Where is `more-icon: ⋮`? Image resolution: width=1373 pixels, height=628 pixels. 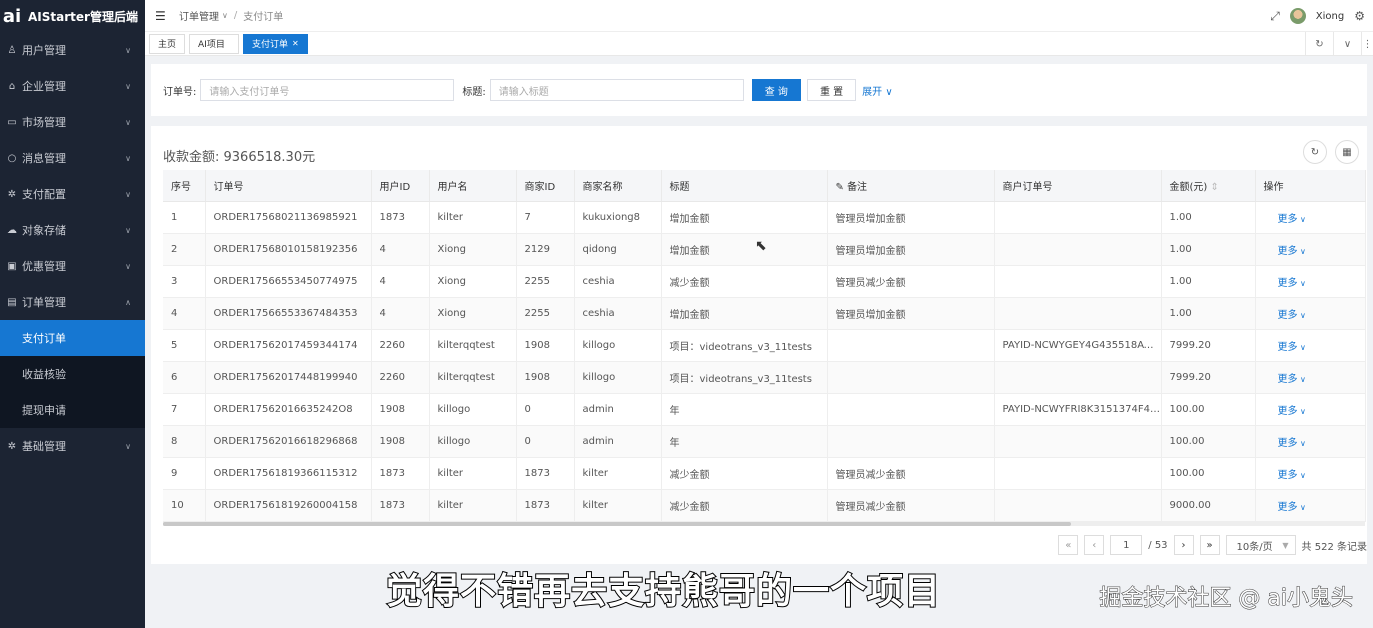 more-icon: ⋮ is located at coordinates (1367, 44).